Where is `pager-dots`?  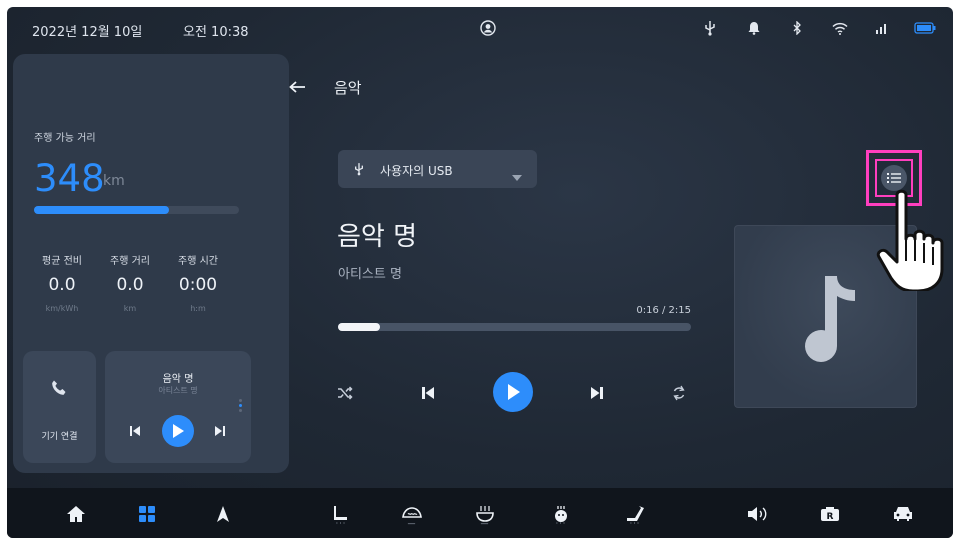 pager-dots is located at coordinates (240, 406).